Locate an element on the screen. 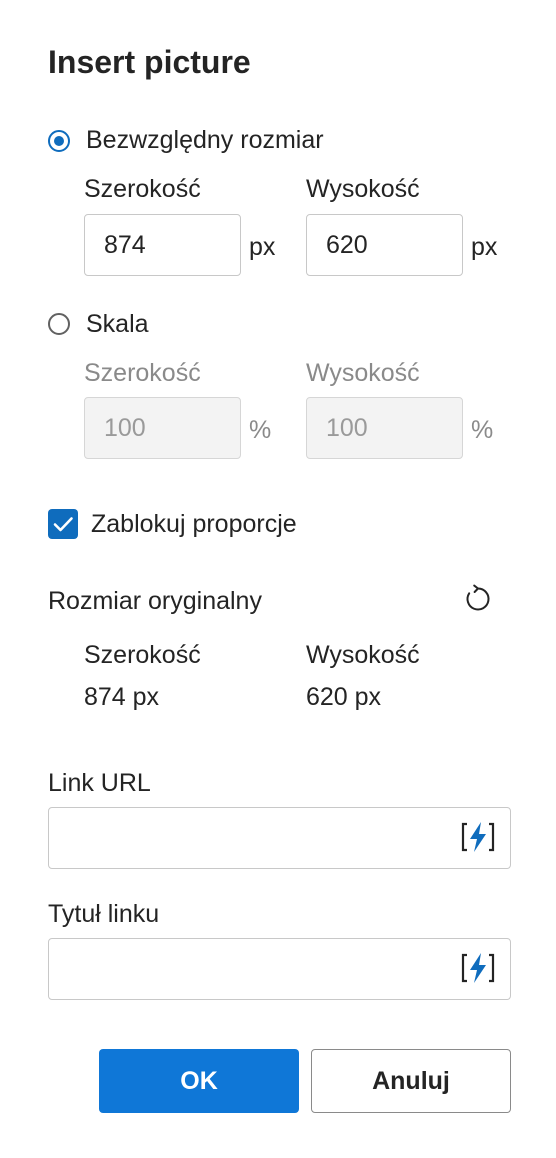  lock-proportions-checkbox is located at coordinates (63, 524).